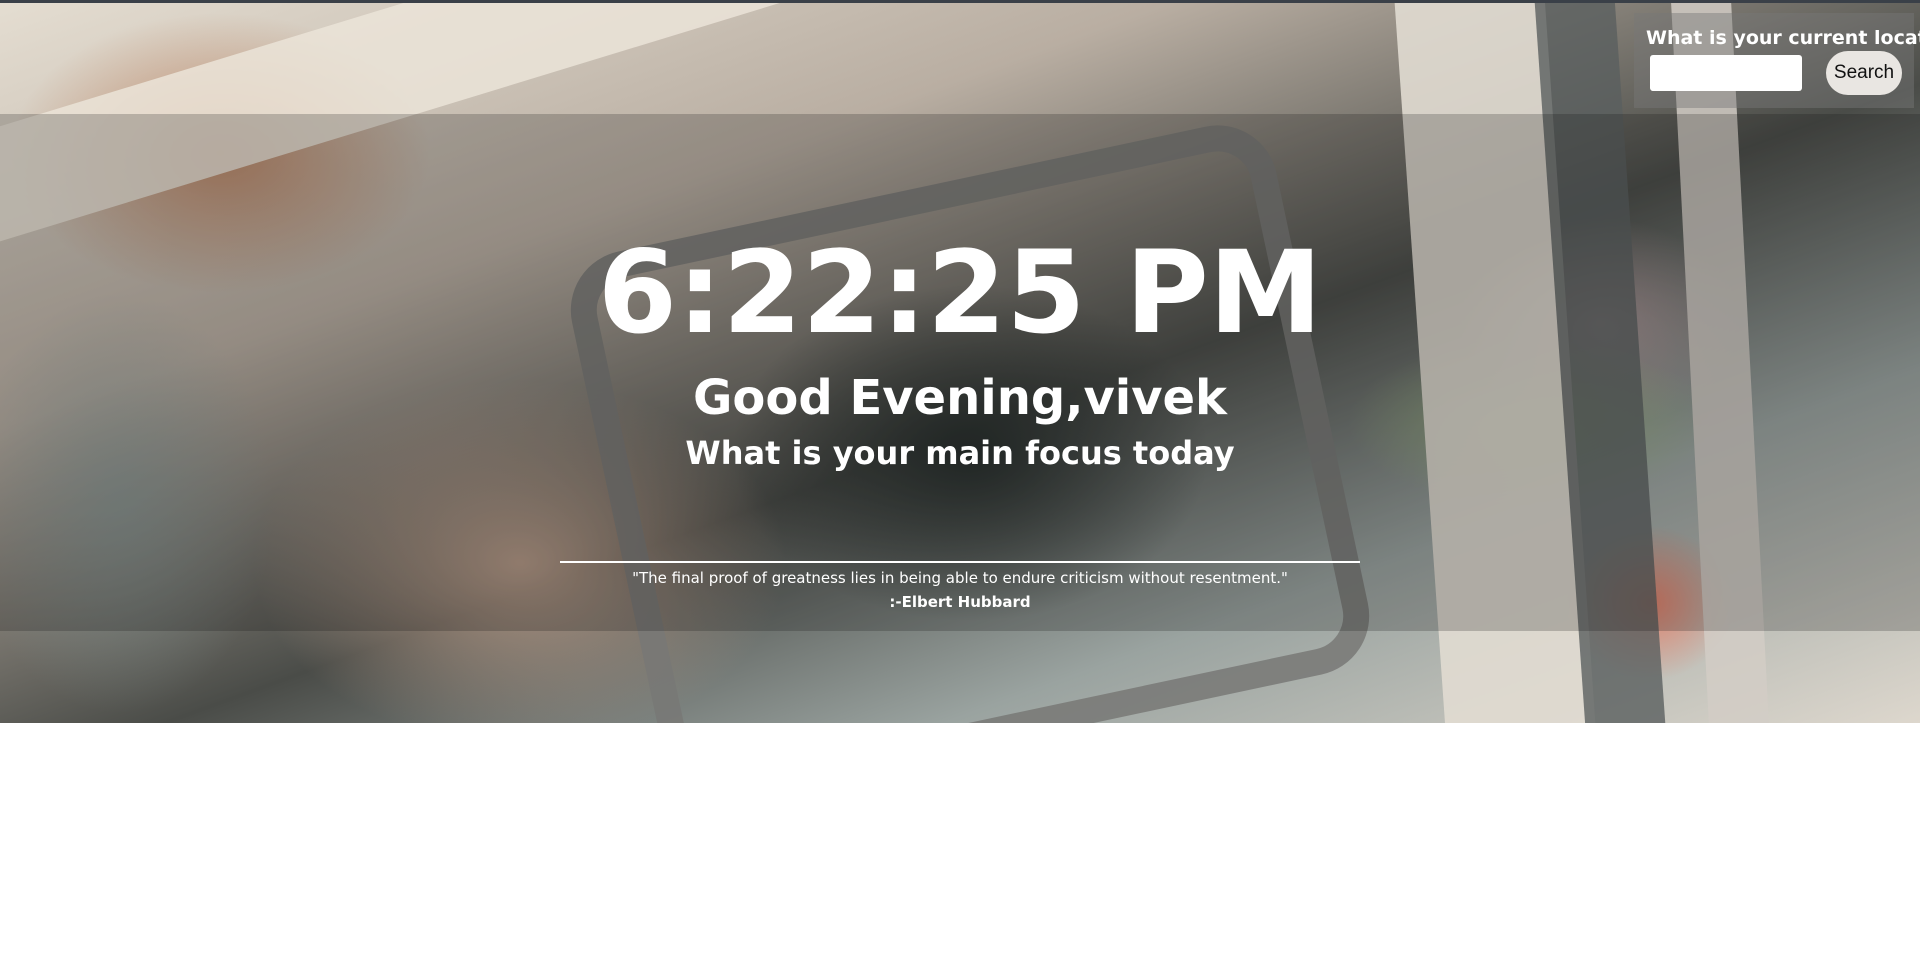 This screenshot has width=1920, height=964. I want to click on search-button: Search, so click(1864, 73).